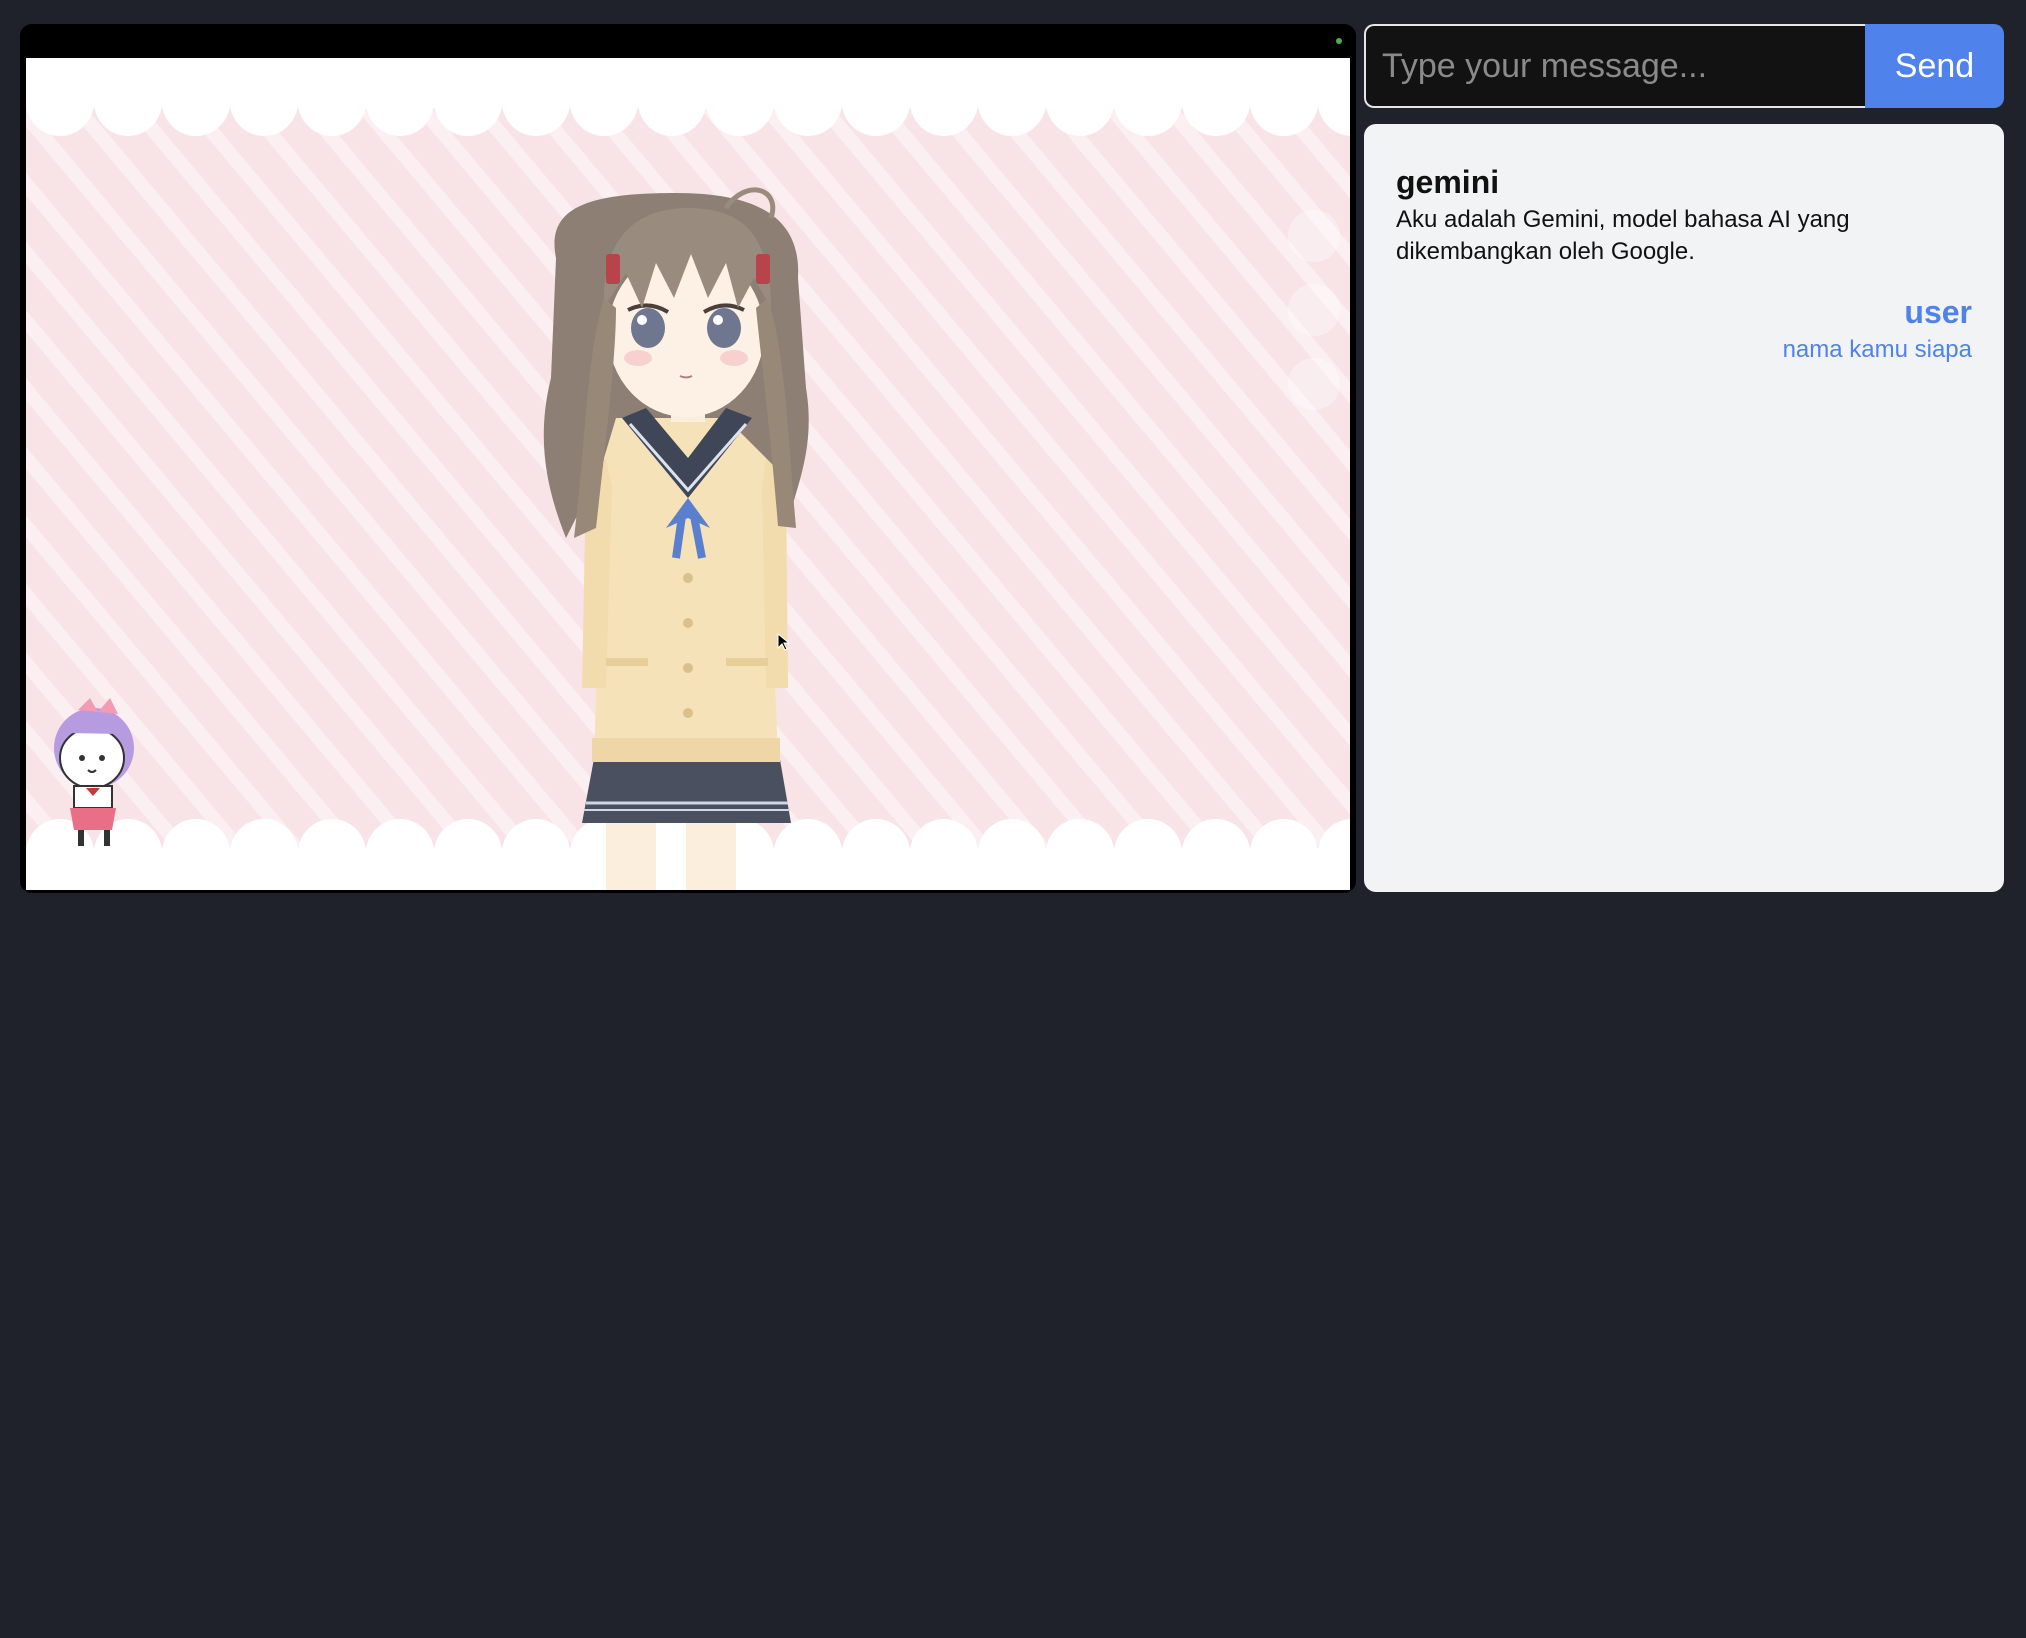  What do you see at coordinates (1614, 66) in the screenshot?
I see `message-input` at bounding box center [1614, 66].